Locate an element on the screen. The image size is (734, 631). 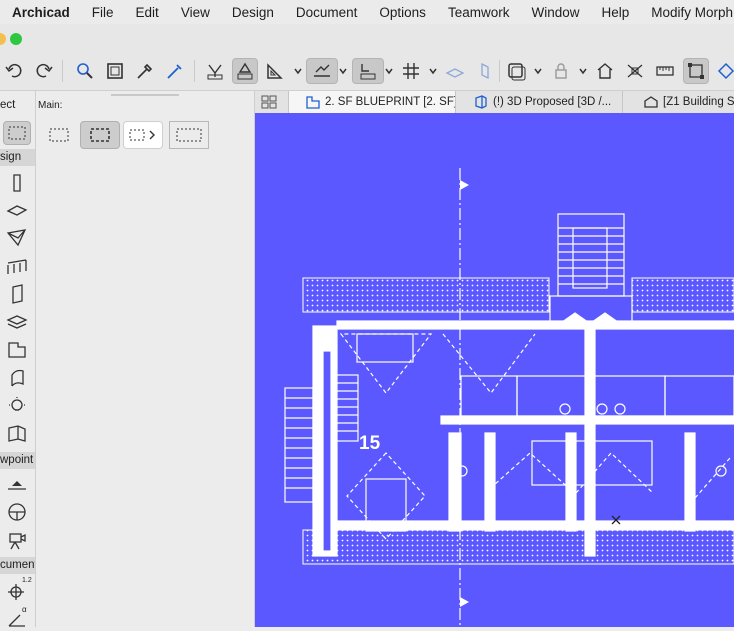
zone-tool is located at coordinates (17, 350).